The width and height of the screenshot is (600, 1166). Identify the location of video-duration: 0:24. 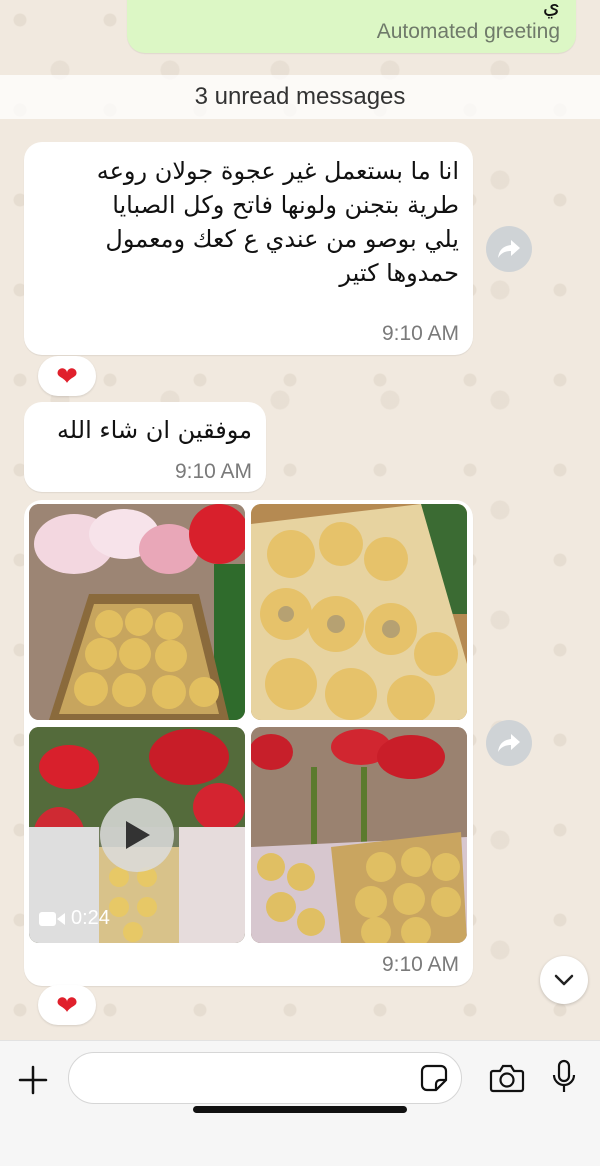
(90, 918).